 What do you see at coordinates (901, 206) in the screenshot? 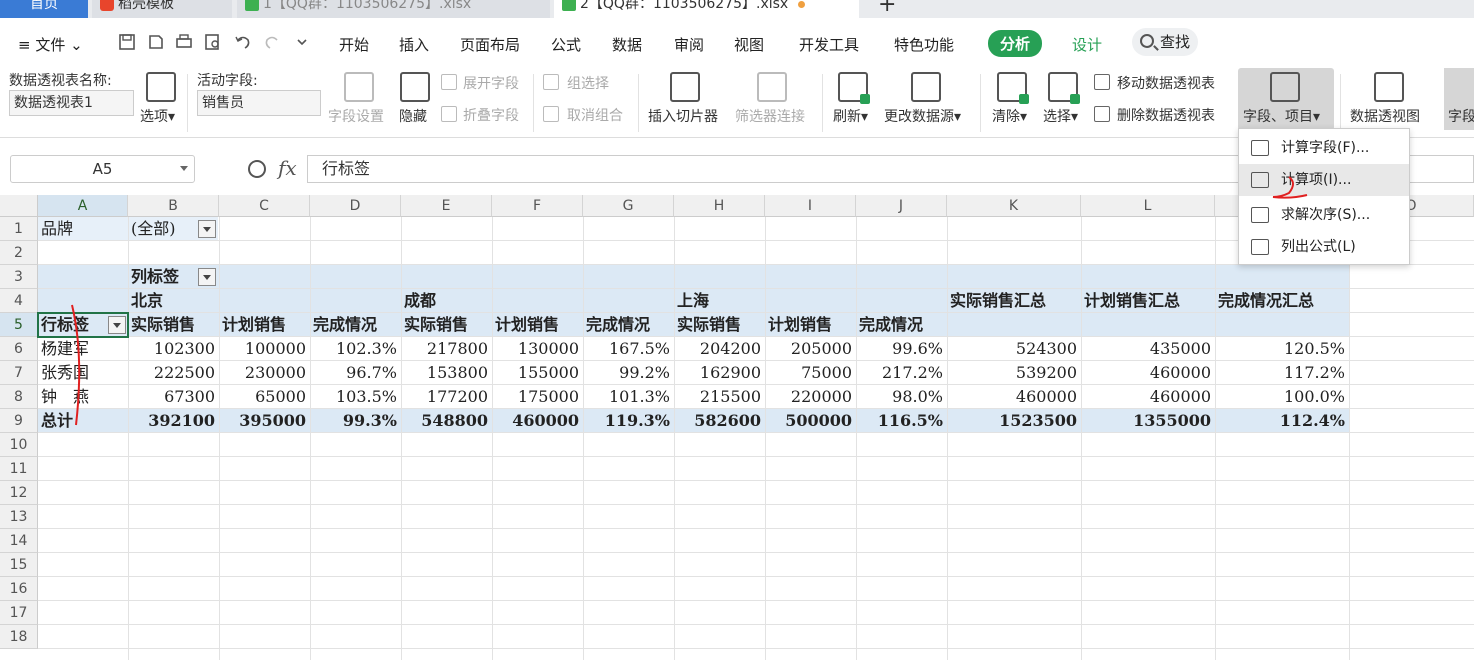
I see `column-header-j: J` at bounding box center [901, 206].